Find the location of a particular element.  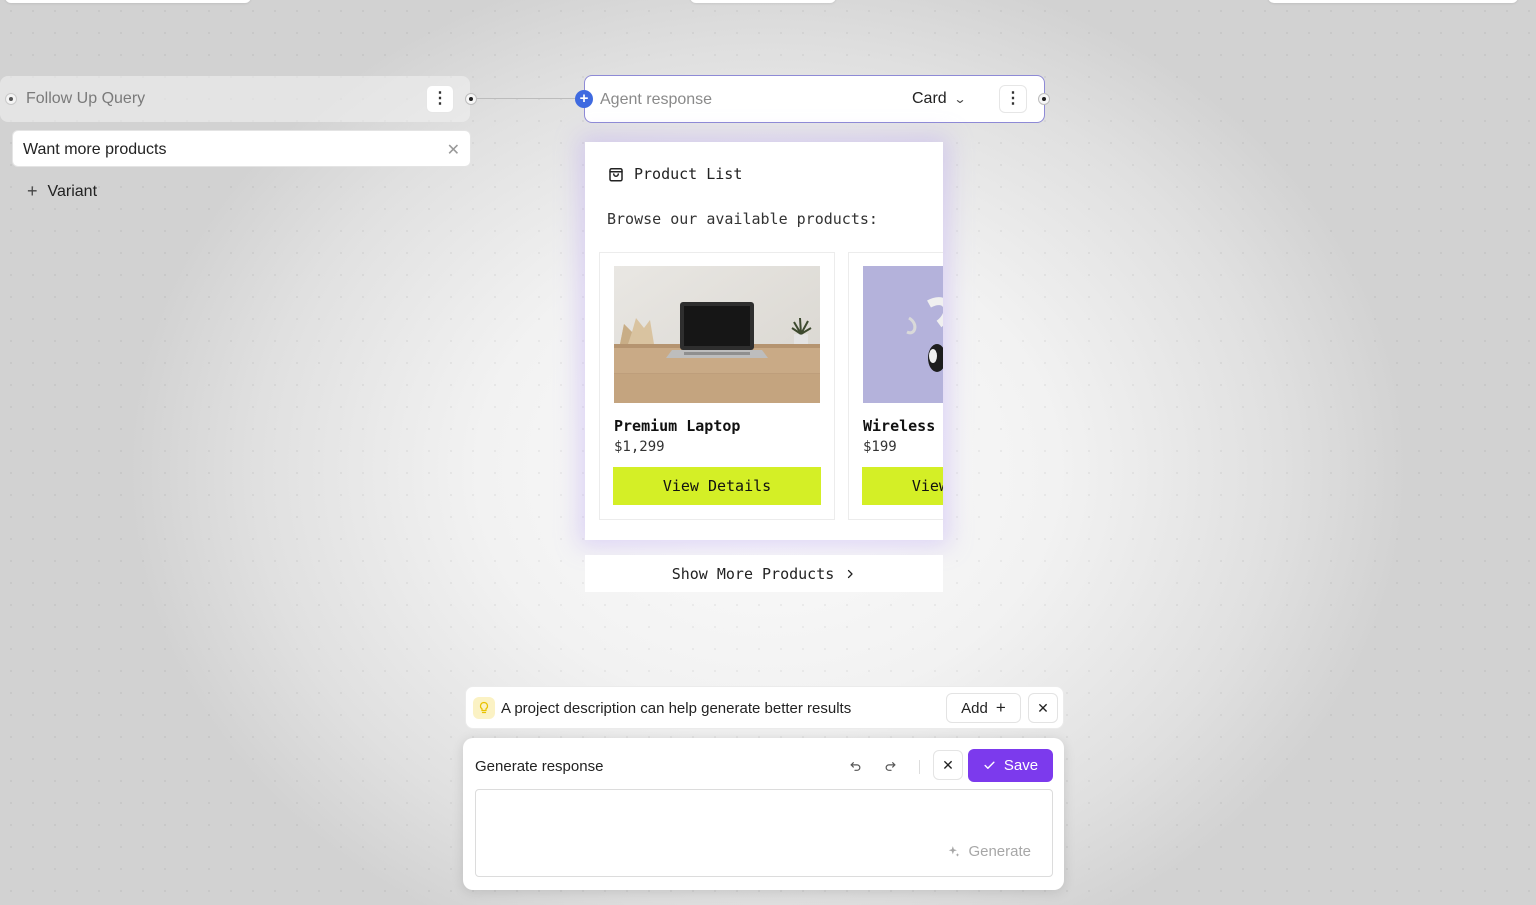

variant-chip: Want more products ✕ is located at coordinates (241, 148).